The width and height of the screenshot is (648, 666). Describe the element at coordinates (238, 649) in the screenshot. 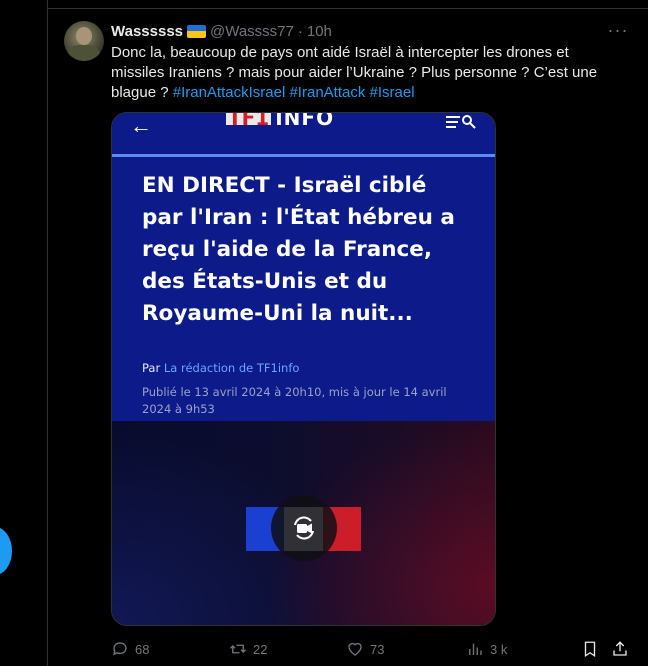

I see `repost-icon` at that location.